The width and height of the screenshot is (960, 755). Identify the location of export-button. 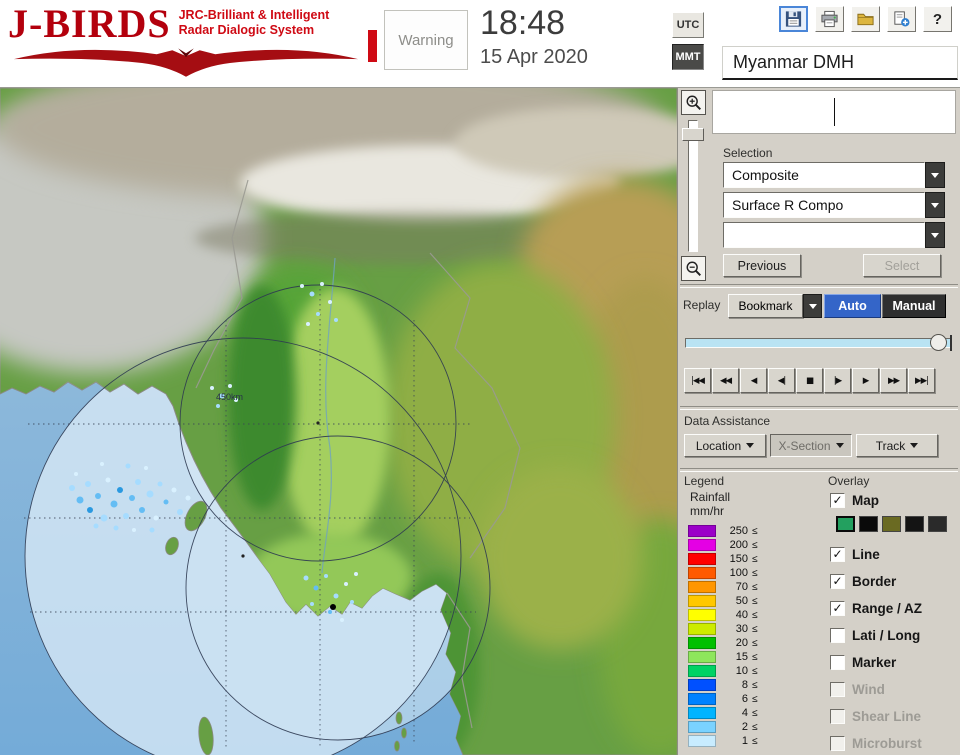
(901, 19).